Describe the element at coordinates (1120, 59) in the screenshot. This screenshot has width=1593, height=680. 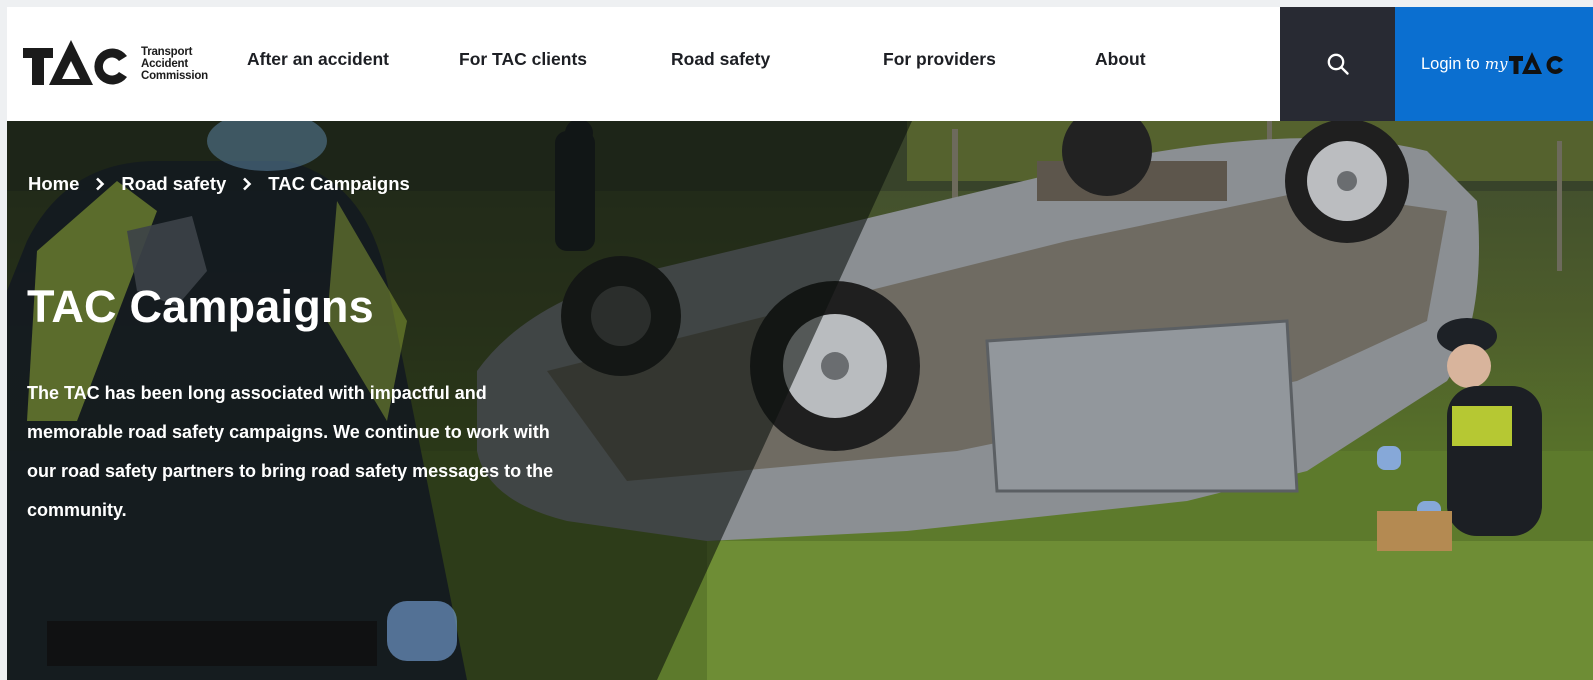
I see `nav-about: About` at that location.